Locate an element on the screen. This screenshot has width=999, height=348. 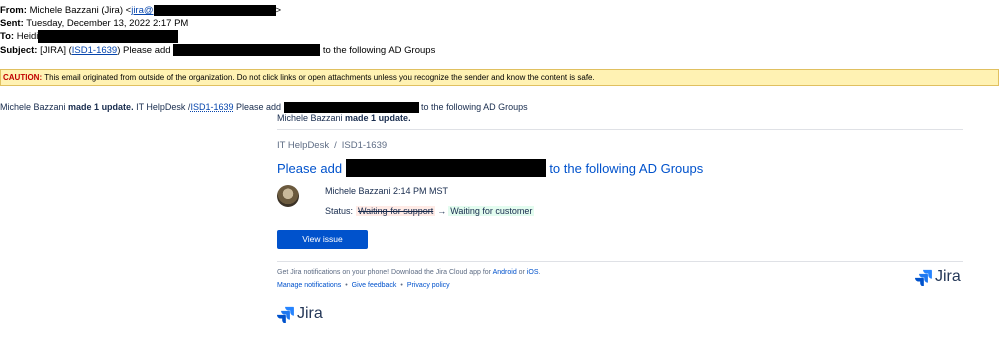
author-time: Michele Bazzani 2:14 PM MST is located at coordinates (387, 191).